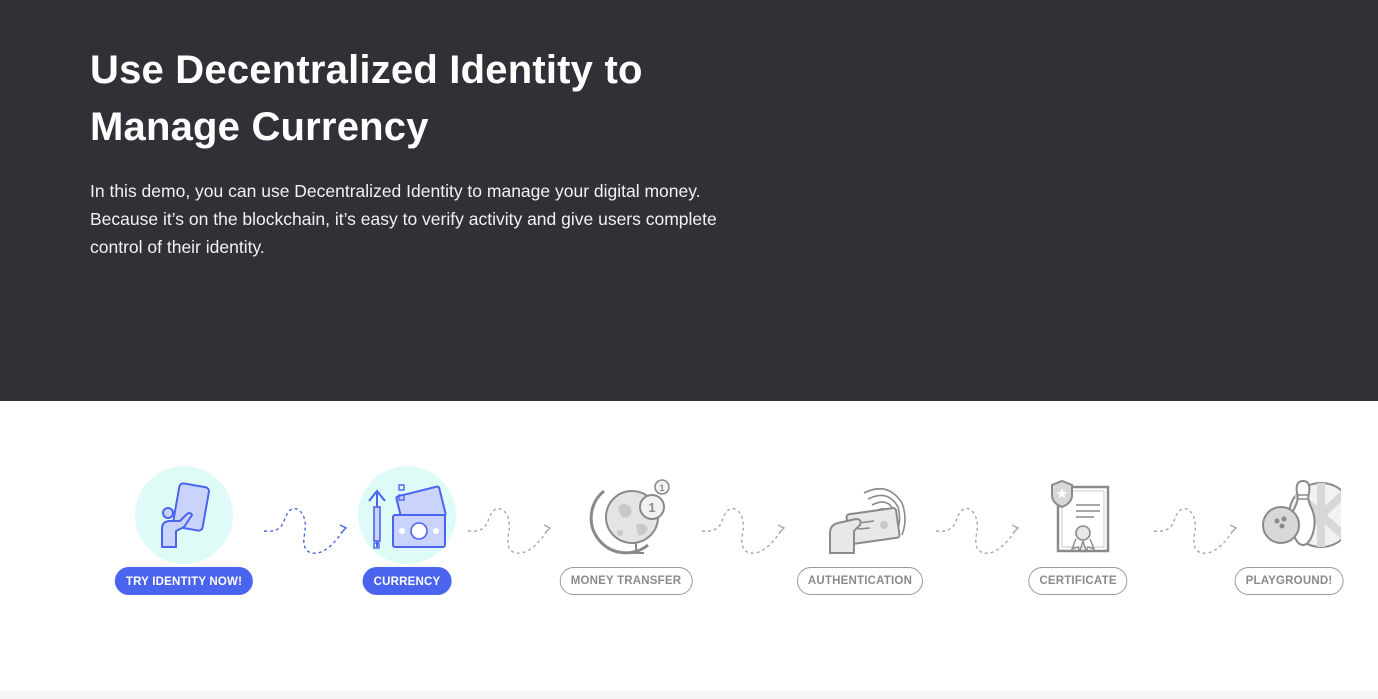 Image resolution: width=1378 pixels, height=699 pixels. What do you see at coordinates (184, 581) in the screenshot?
I see `step-label-try-identity: TRY IDENTITY NOW!` at bounding box center [184, 581].